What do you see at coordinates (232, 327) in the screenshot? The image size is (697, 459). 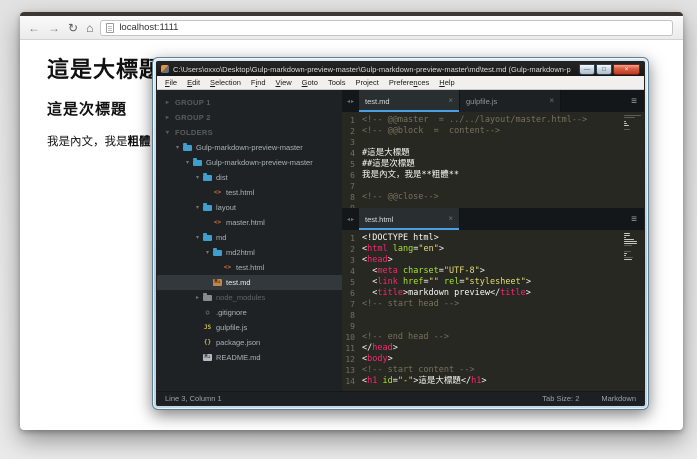 I see `tree-item-label: gulpfile.js` at bounding box center [232, 327].